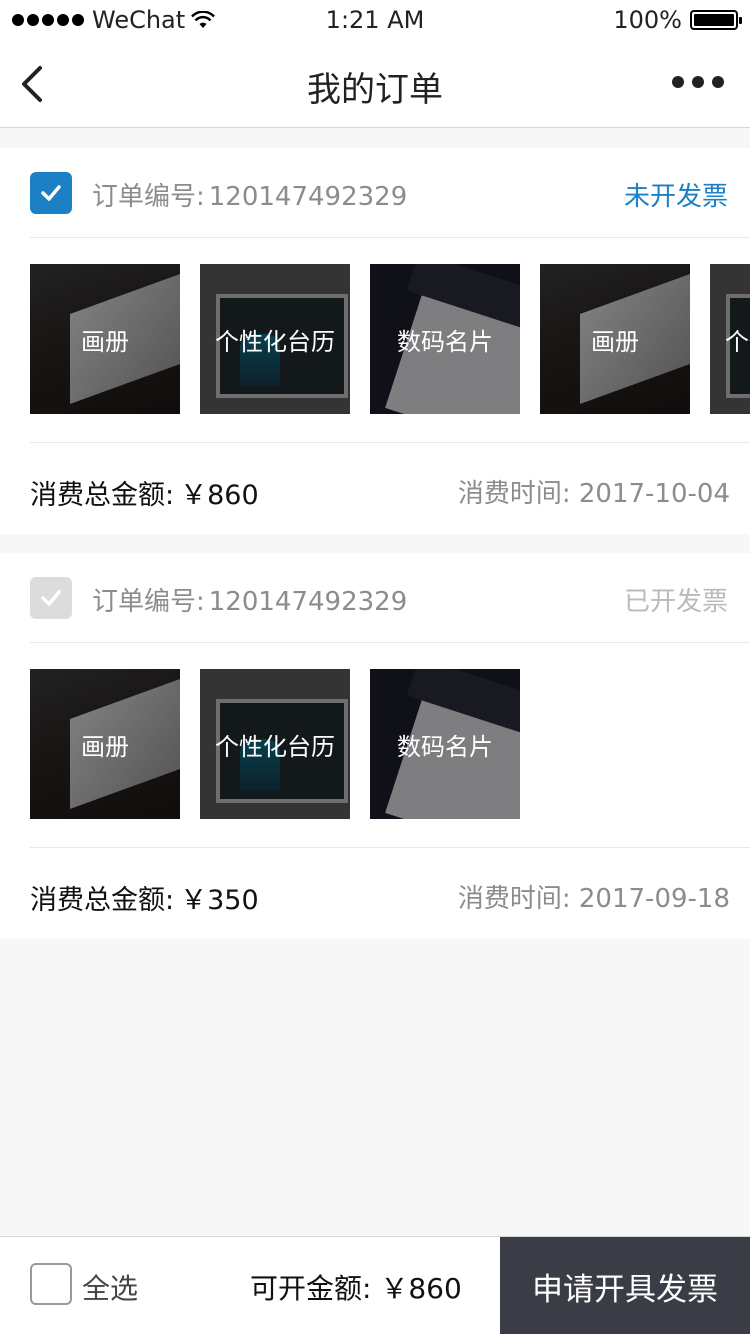  I want to click on available-label: 可开金额:, so click(311, 1288).